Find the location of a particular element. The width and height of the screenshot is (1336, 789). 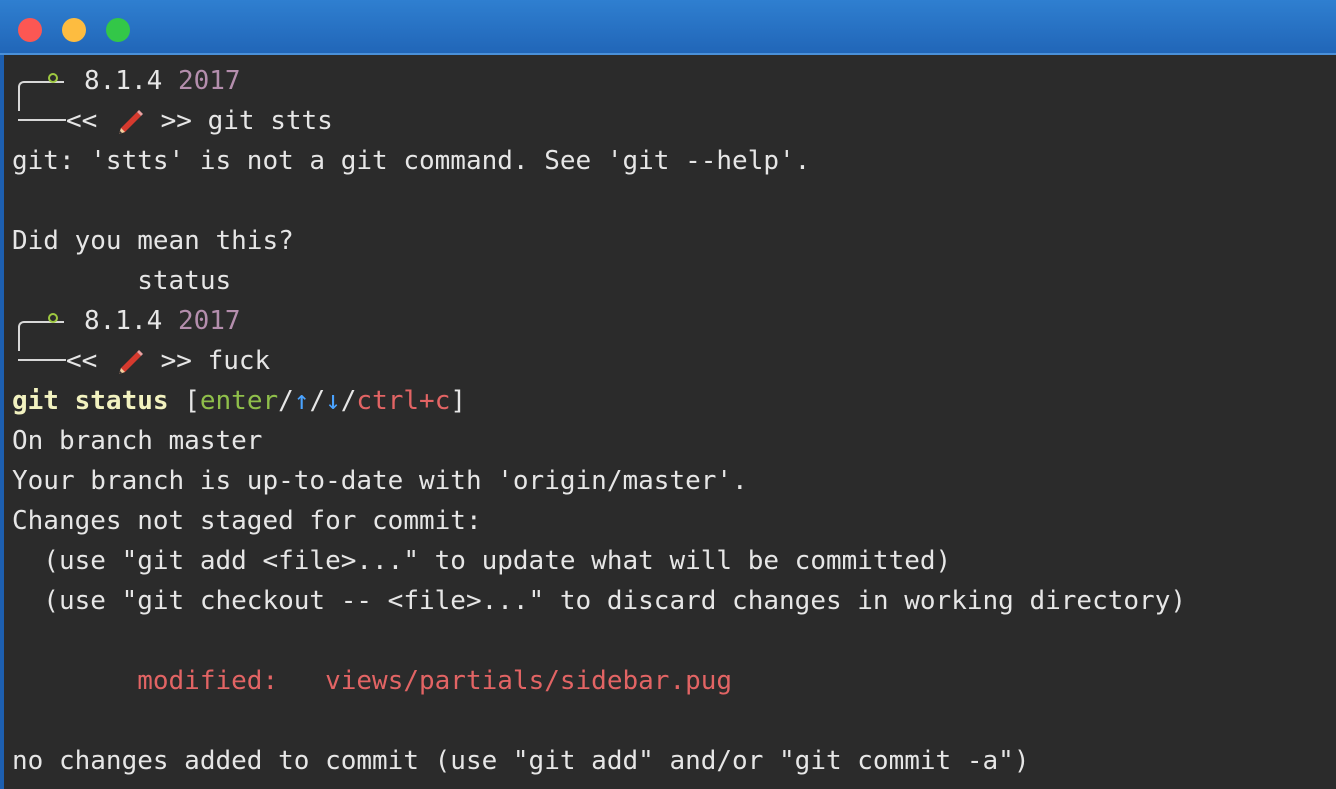

choice-enter: enter is located at coordinates (239, 401).